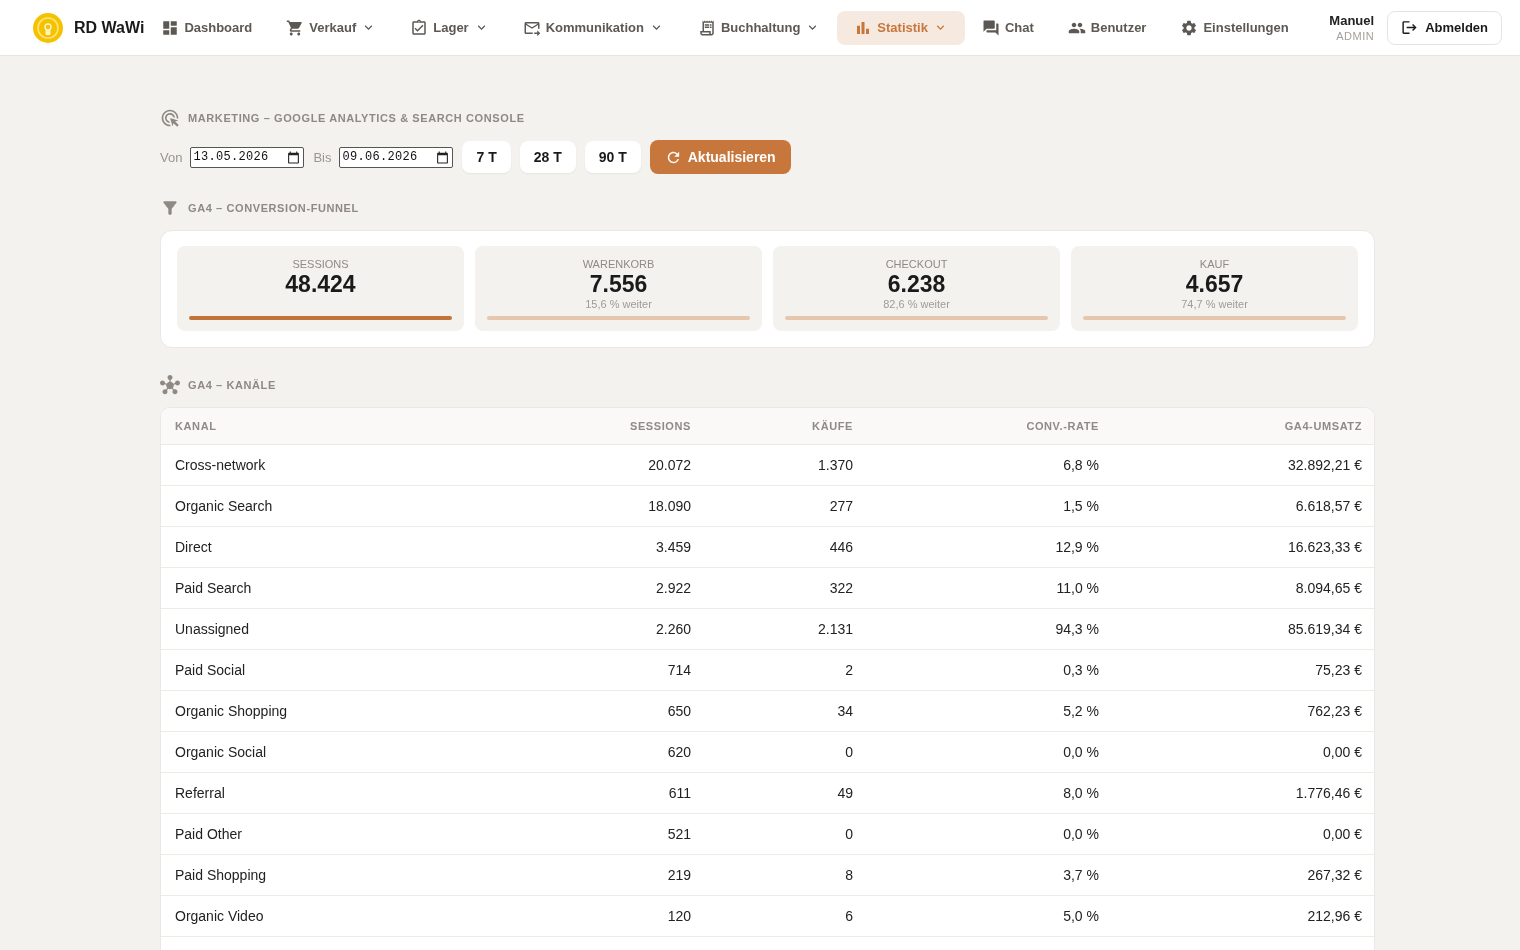  I want to click on column-header: KANAL, so click(333, 426).